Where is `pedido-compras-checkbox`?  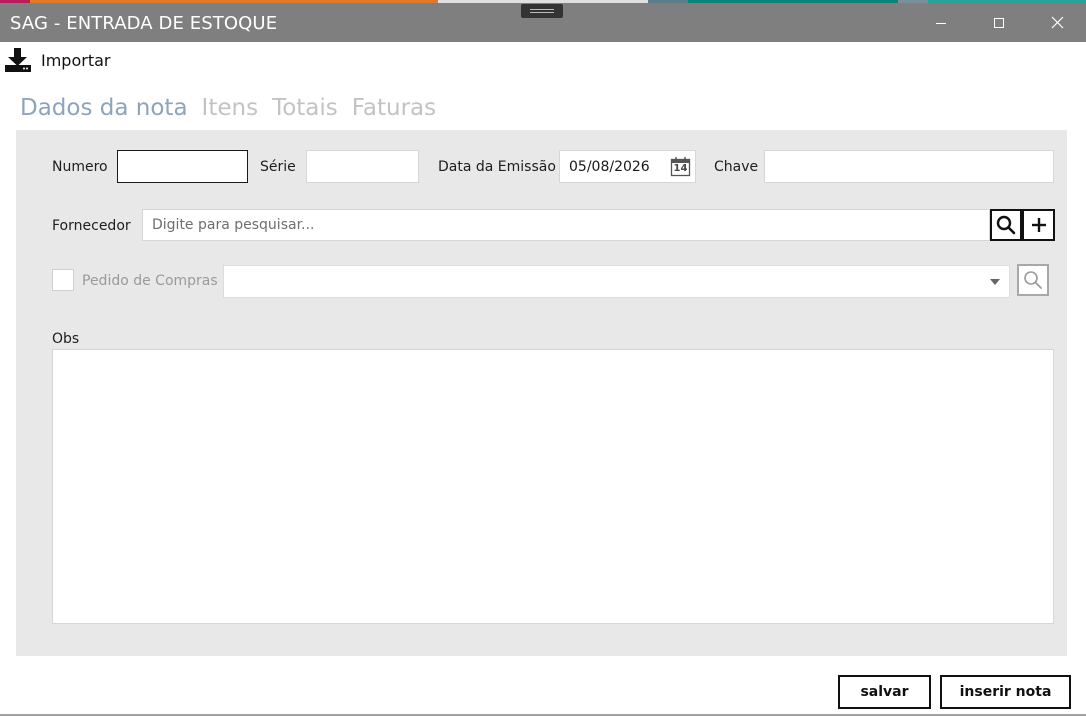 pedido-compras-checkbox is located at coordinates (63, 280).